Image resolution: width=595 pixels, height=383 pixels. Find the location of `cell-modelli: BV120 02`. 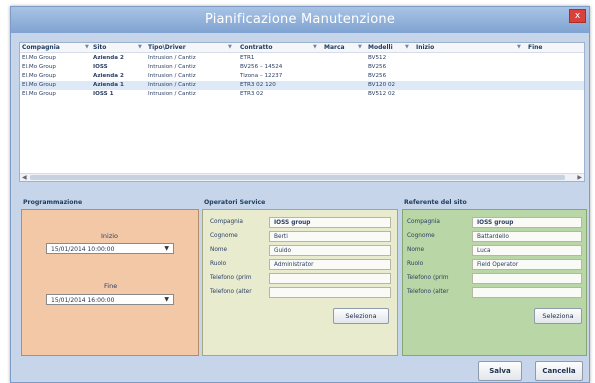

cell-modelli: BV120 02 is located at coordinates (382, 85).